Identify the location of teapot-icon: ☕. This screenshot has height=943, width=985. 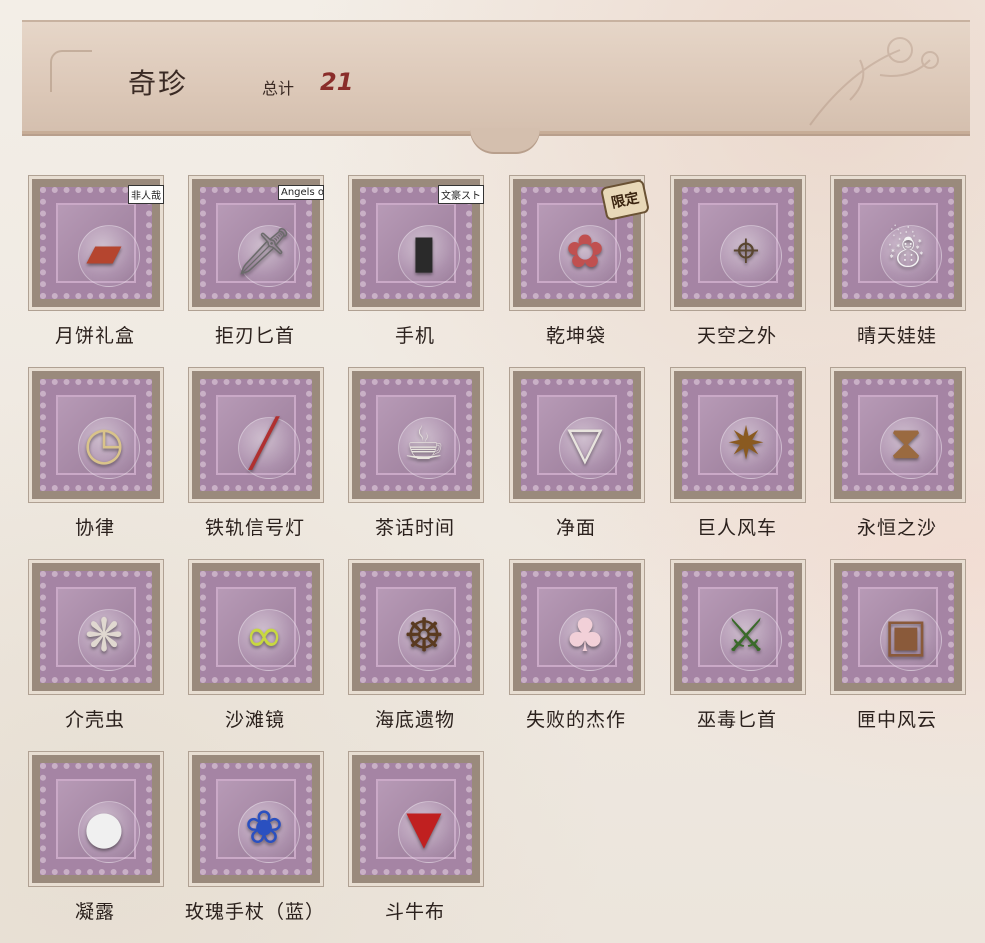
(424, 443).